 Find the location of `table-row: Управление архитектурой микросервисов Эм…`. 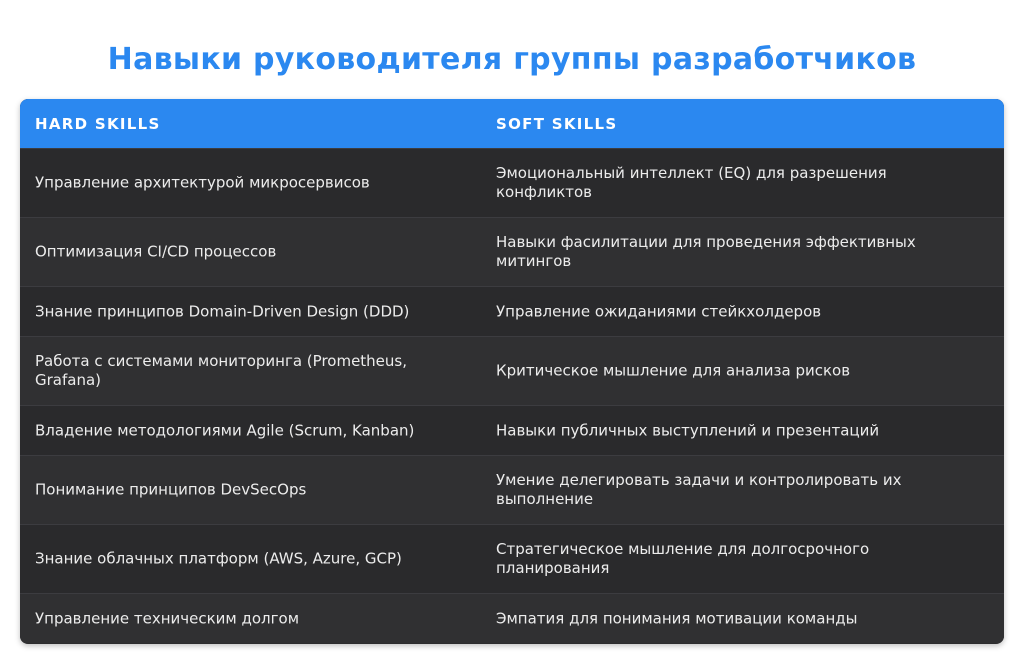

table-row: Управление архитектурой микросервисов Эм… is located at coordinates (512, 182).